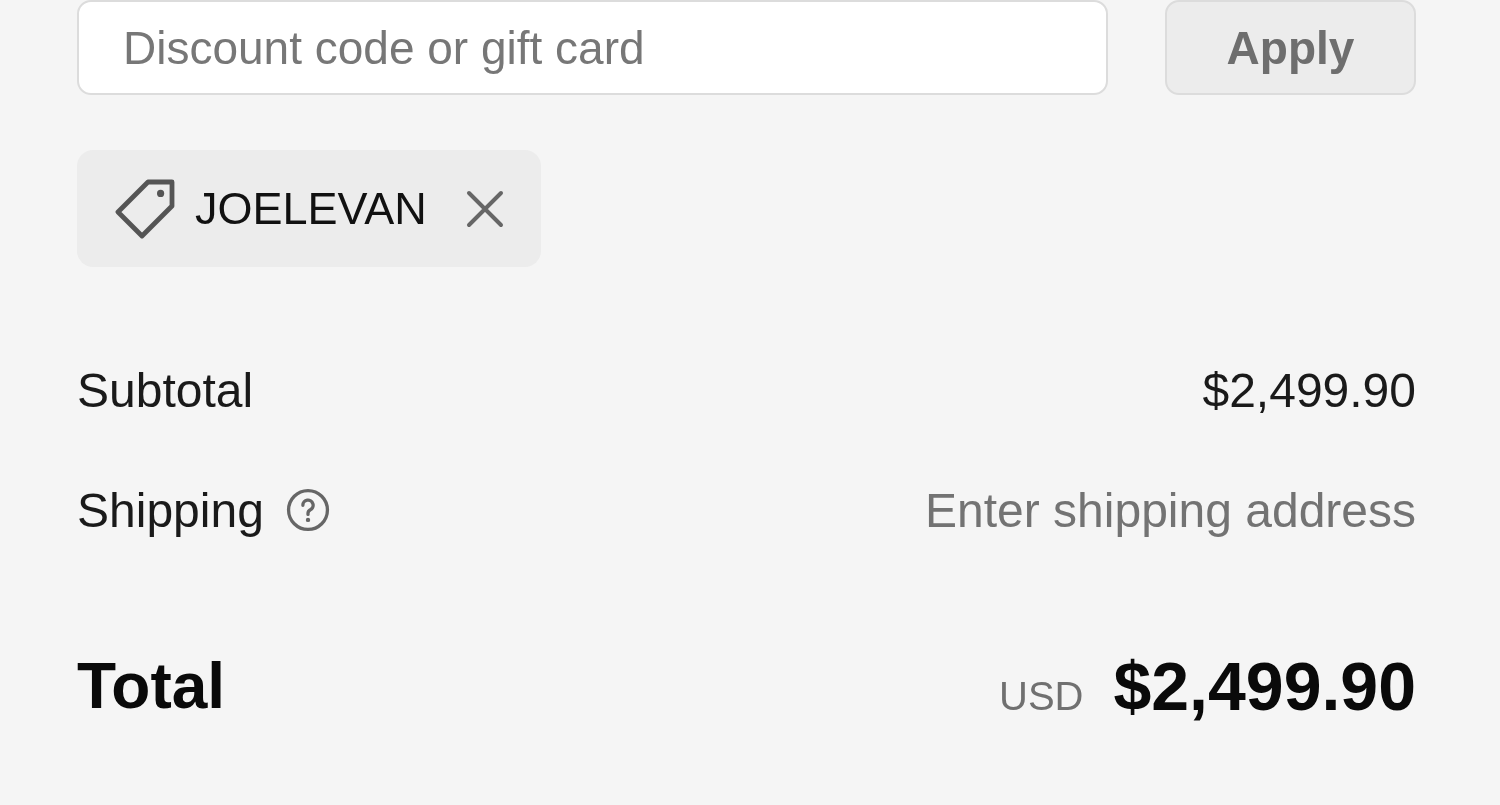 This screenshot has width=1500, height=805. What do you see at coordinates (170, 510) in the screenshot?
I see `summary-label: Shipping` at bounding box center [170, 510].